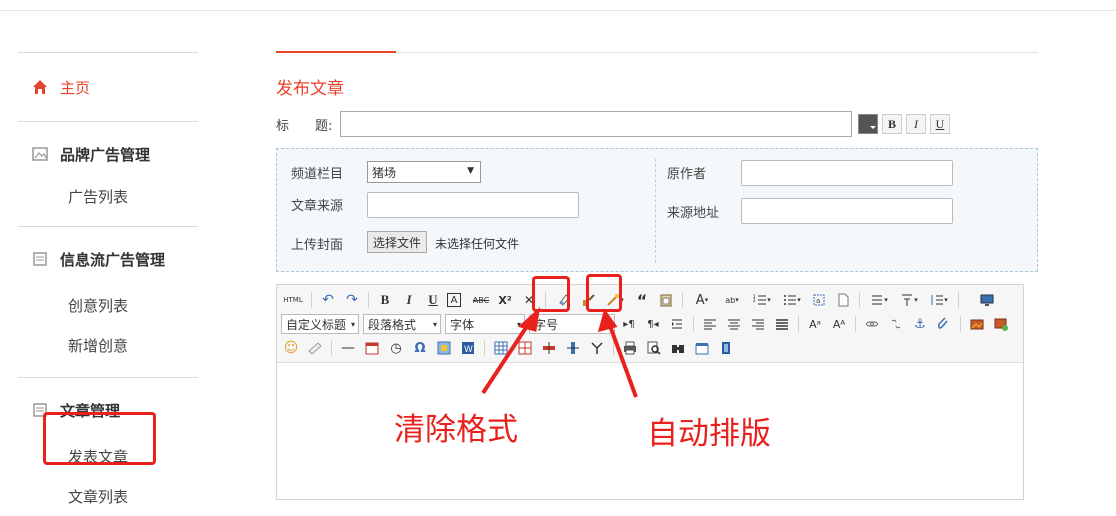 The height and width of the screenshot is (516, 1116). What do you see at coordinates (559, 352) in the screenshot?
I see `annotation-arrows` at bounding box center [559, 352].